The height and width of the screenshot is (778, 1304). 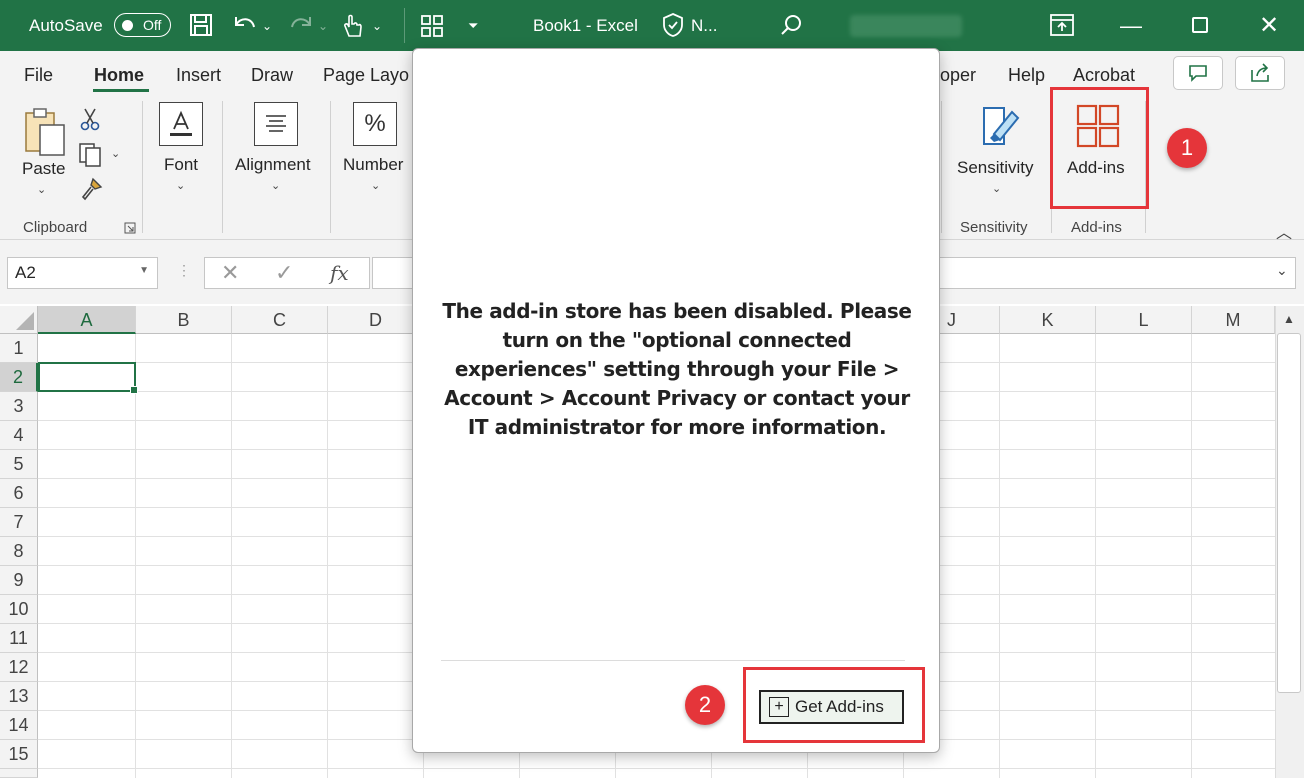 I want to click on account-avatar, so click(x=906, y=26).